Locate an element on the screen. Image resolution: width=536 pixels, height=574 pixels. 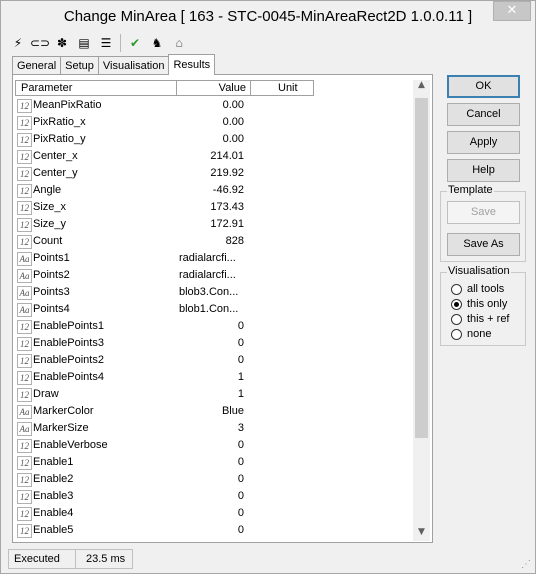
parameter-name: Draw is located at coordinates (46, 394).